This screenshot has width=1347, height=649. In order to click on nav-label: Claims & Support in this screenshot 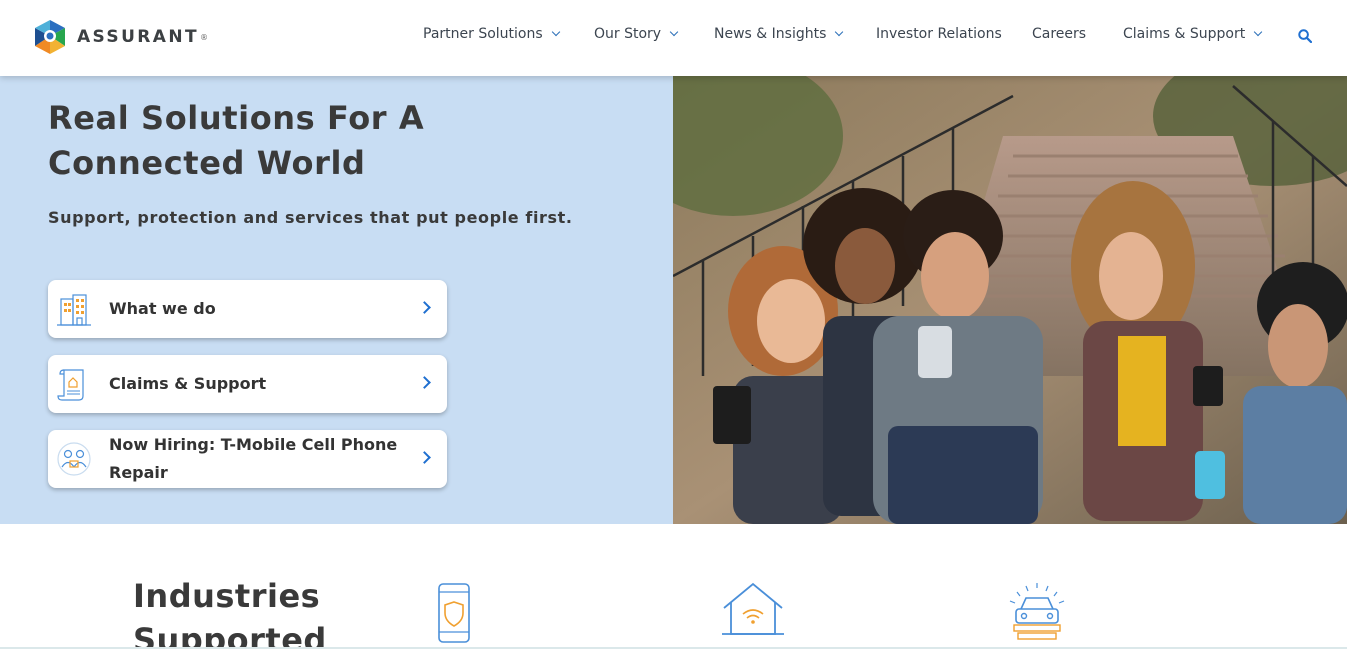, I will do `click(1184, 34)`.